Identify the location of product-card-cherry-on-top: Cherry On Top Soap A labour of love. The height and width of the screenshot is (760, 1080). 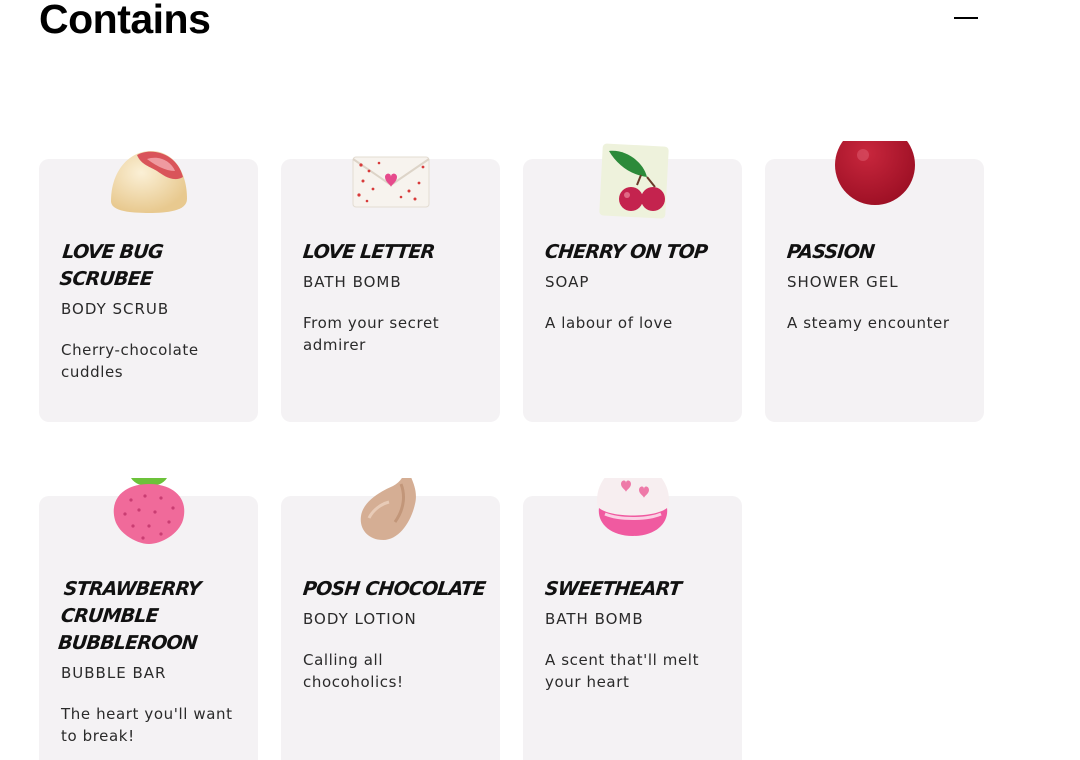
(632, 282).